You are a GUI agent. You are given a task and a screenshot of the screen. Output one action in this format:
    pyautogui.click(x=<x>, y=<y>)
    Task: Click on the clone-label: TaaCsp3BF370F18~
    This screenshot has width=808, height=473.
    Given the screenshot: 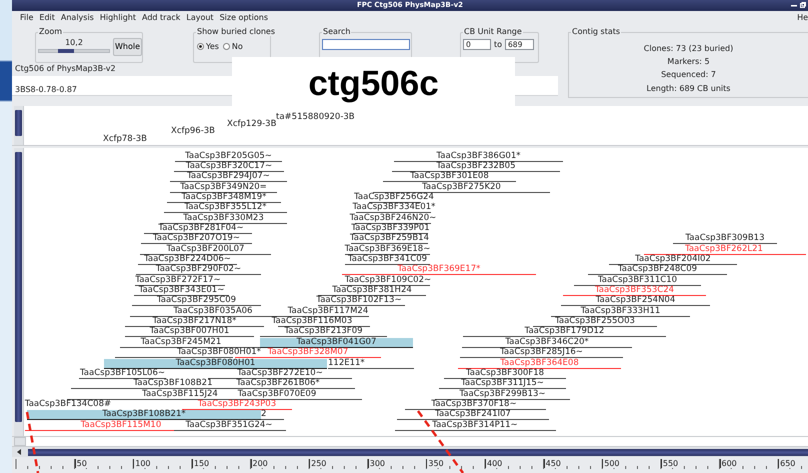 What is the action you would take?
    pyautogui.click(x=474, y=404)
    